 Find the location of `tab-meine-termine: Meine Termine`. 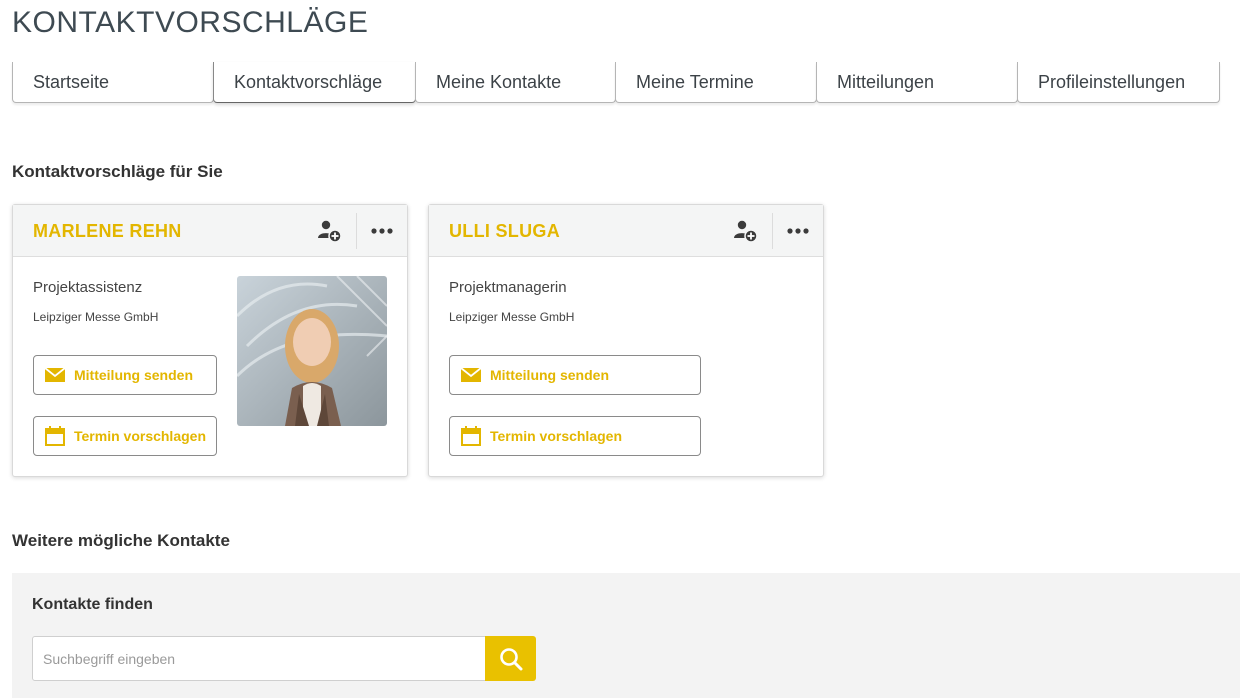

tab-meine-termine: Meine Termine is located at coordinates (716, 82).